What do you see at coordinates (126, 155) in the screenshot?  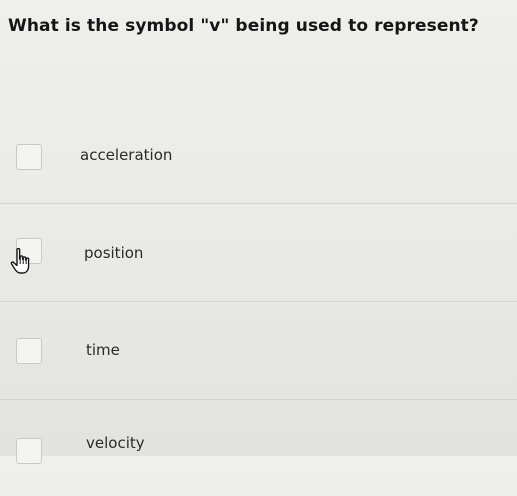 I see `option-label-acceleration: acceleration` at bounding box center [126, 155].